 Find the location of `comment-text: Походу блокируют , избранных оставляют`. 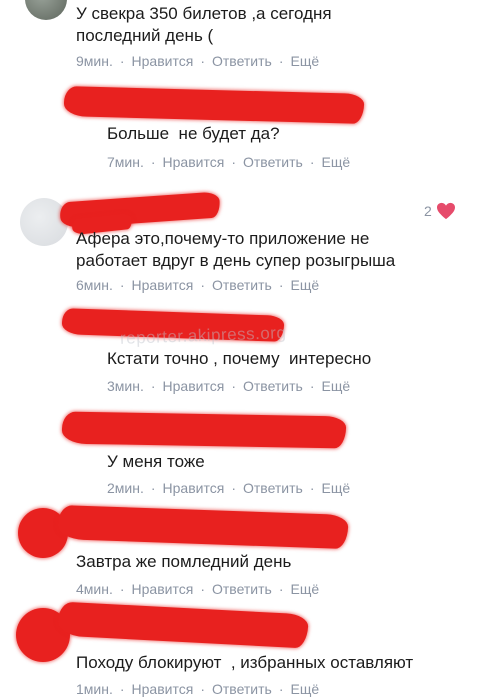

comment-text: Походу блокируют , избранных оставляют is located at coordinates (245, 662).